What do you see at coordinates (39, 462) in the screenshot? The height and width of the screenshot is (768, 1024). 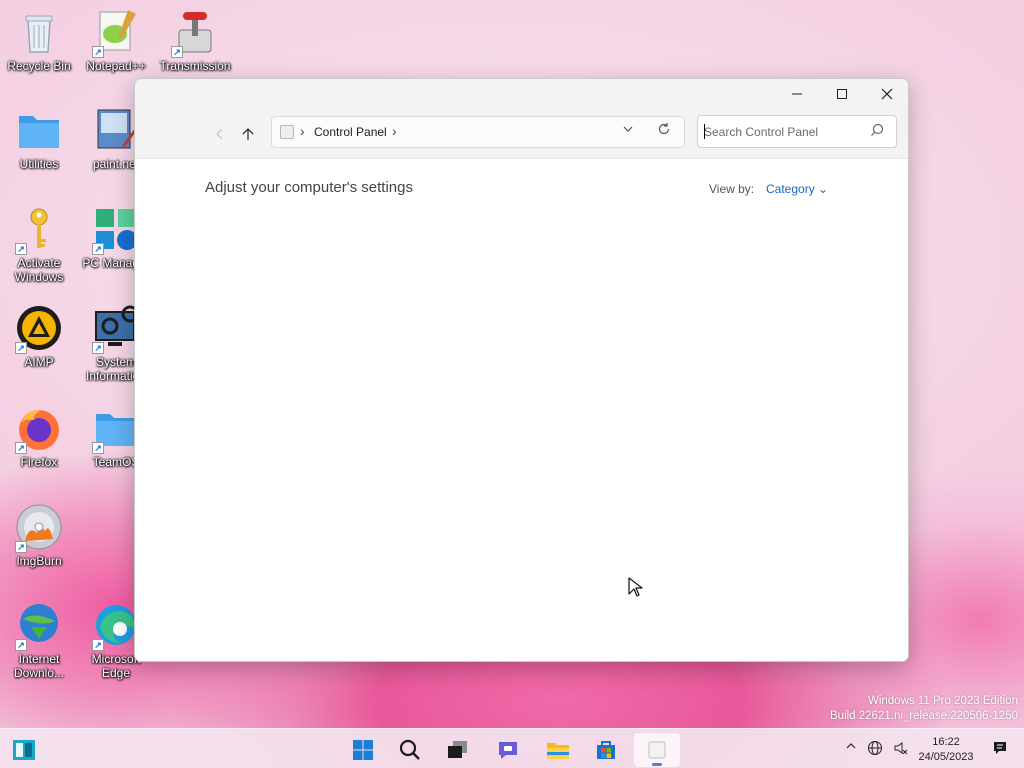 I see `desktop-icon-label: Firefox` at bounding box center [39, 462].